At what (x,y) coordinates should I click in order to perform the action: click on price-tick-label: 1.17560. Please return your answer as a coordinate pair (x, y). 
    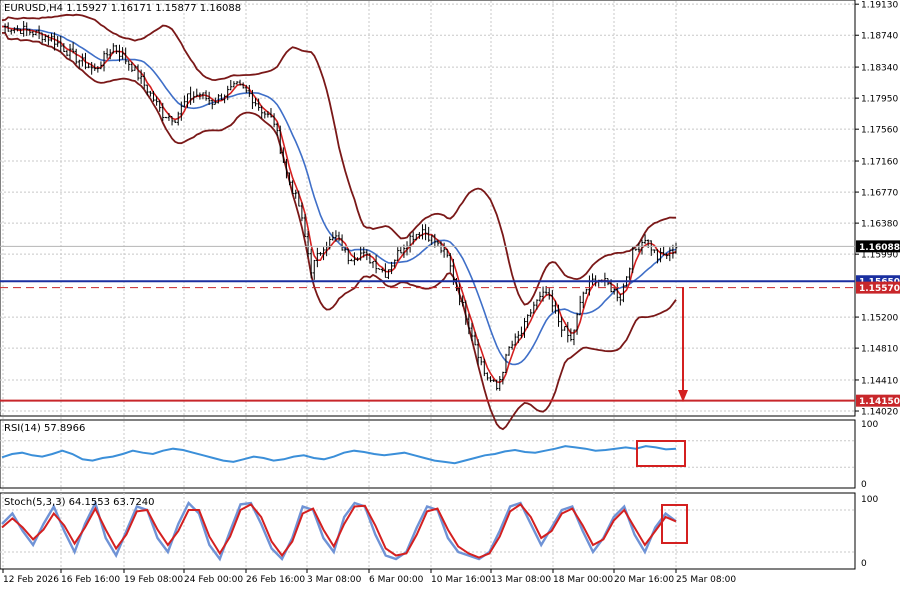
    Looking at the image, I should click on (879, 131).